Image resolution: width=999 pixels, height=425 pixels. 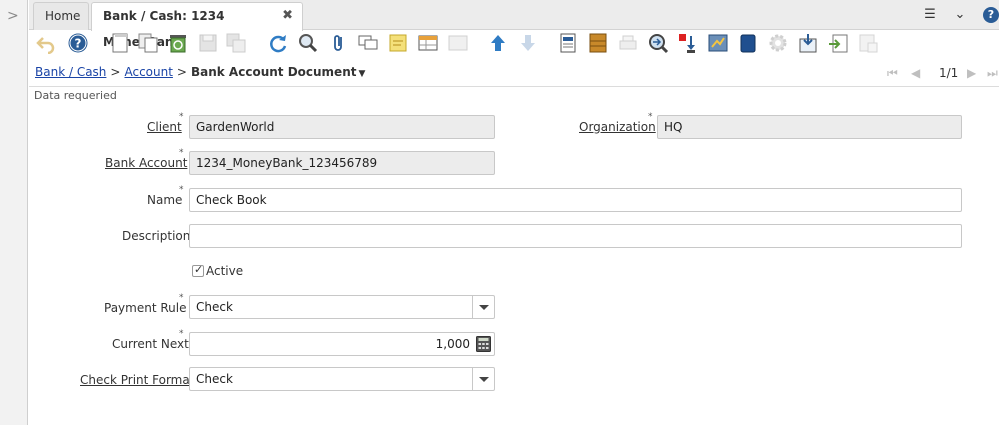 What do you see at coordinates (164, 127) in the screenshot?
I see `client-label: Client` at bounding box center [164, 127].